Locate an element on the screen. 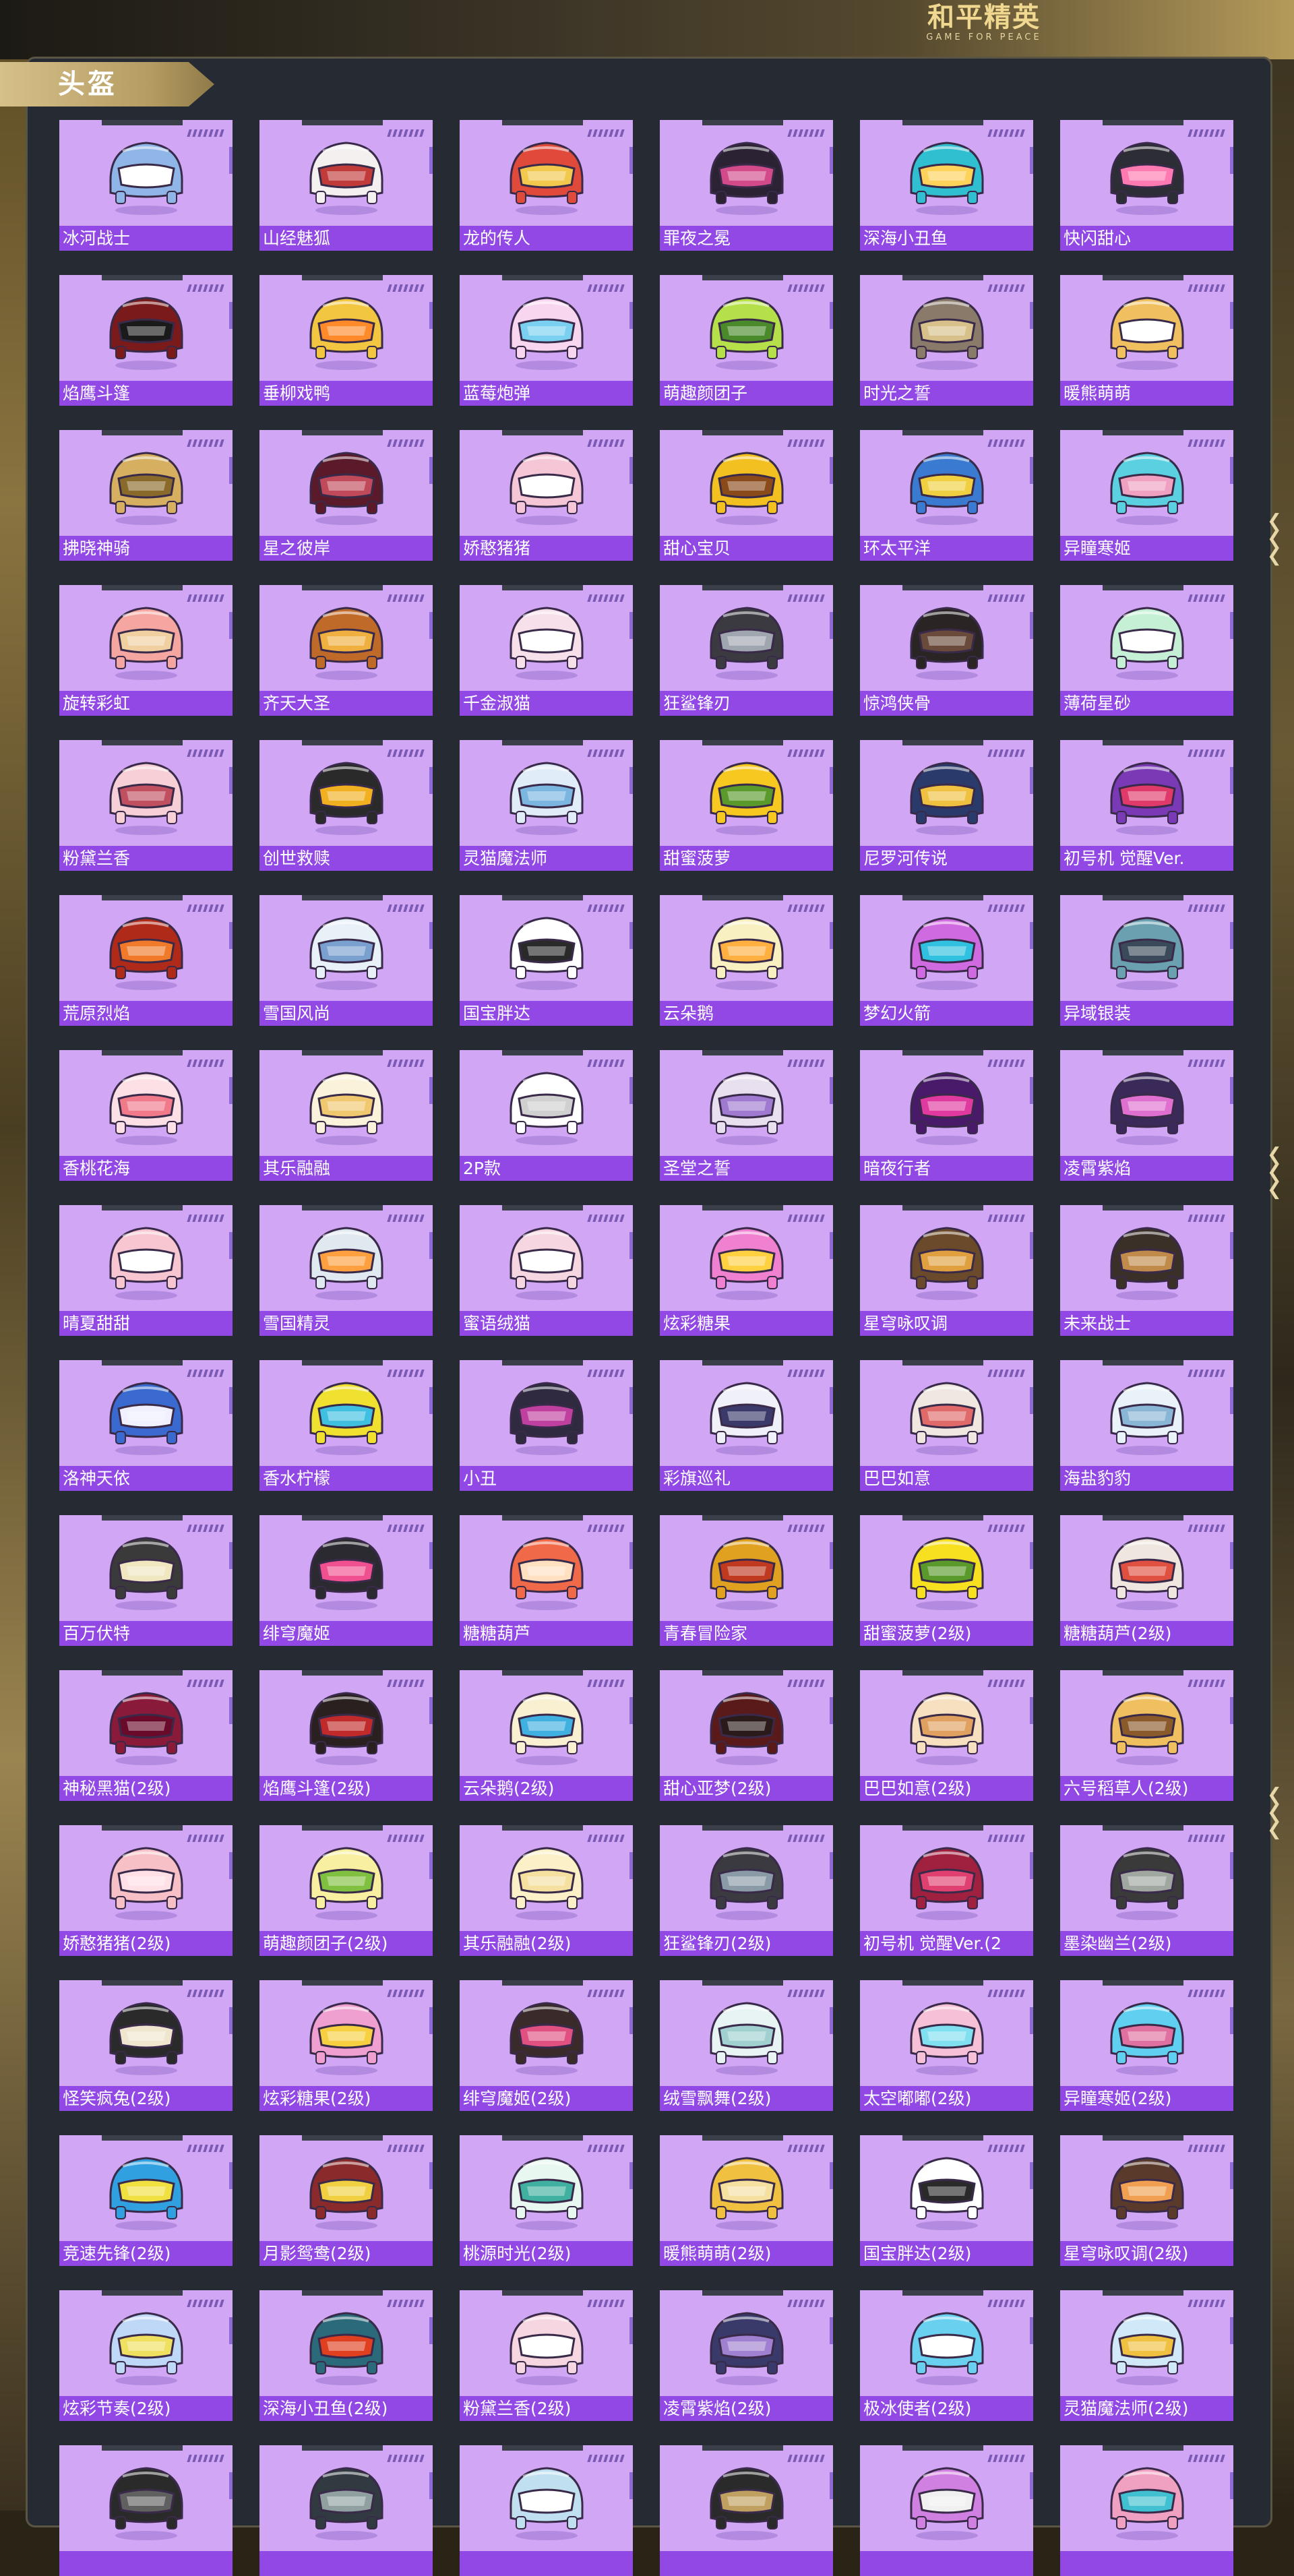 Image resolution: width=1294 pixels, height=2576 pixels. helmet-card: 荒原烈焰 is located at coordinates (146, 961).